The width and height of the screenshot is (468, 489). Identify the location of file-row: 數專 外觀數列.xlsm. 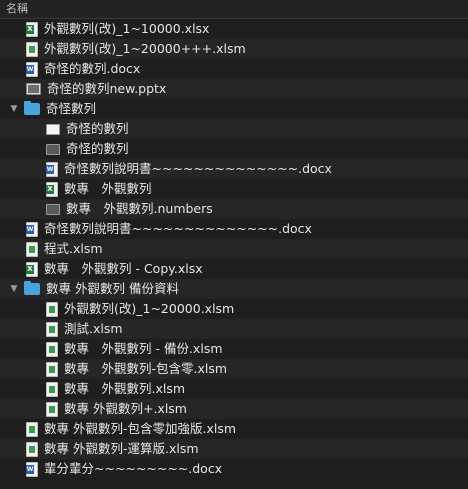
(234, 389).